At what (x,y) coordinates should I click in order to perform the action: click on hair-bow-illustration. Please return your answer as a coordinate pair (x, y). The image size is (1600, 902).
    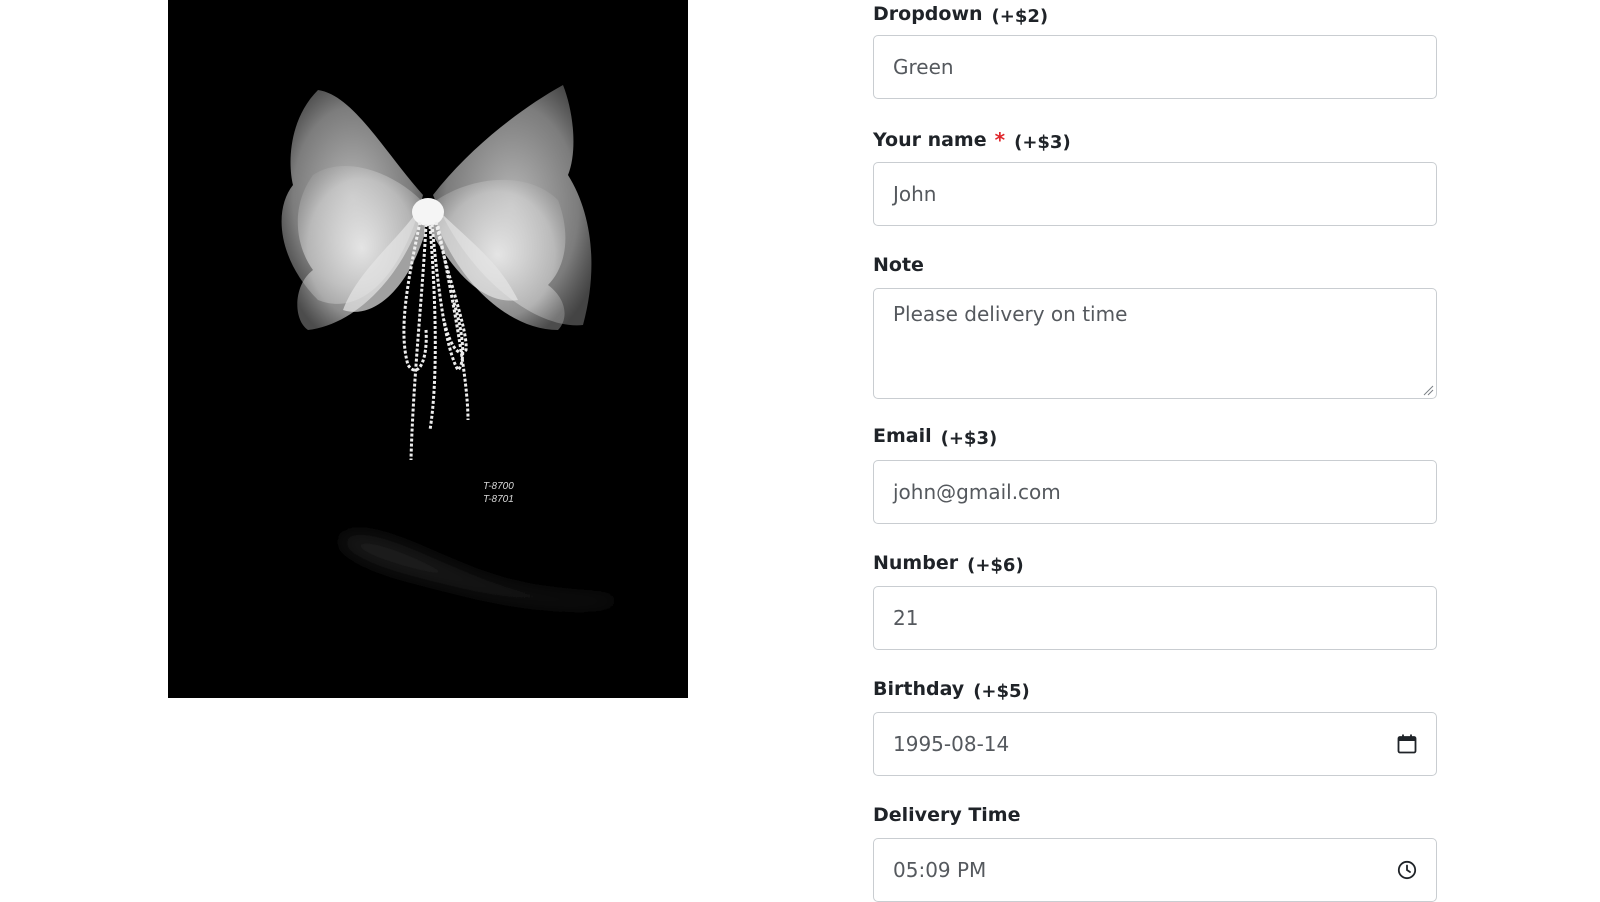
    Looking at the image, I should click on (452, 345).